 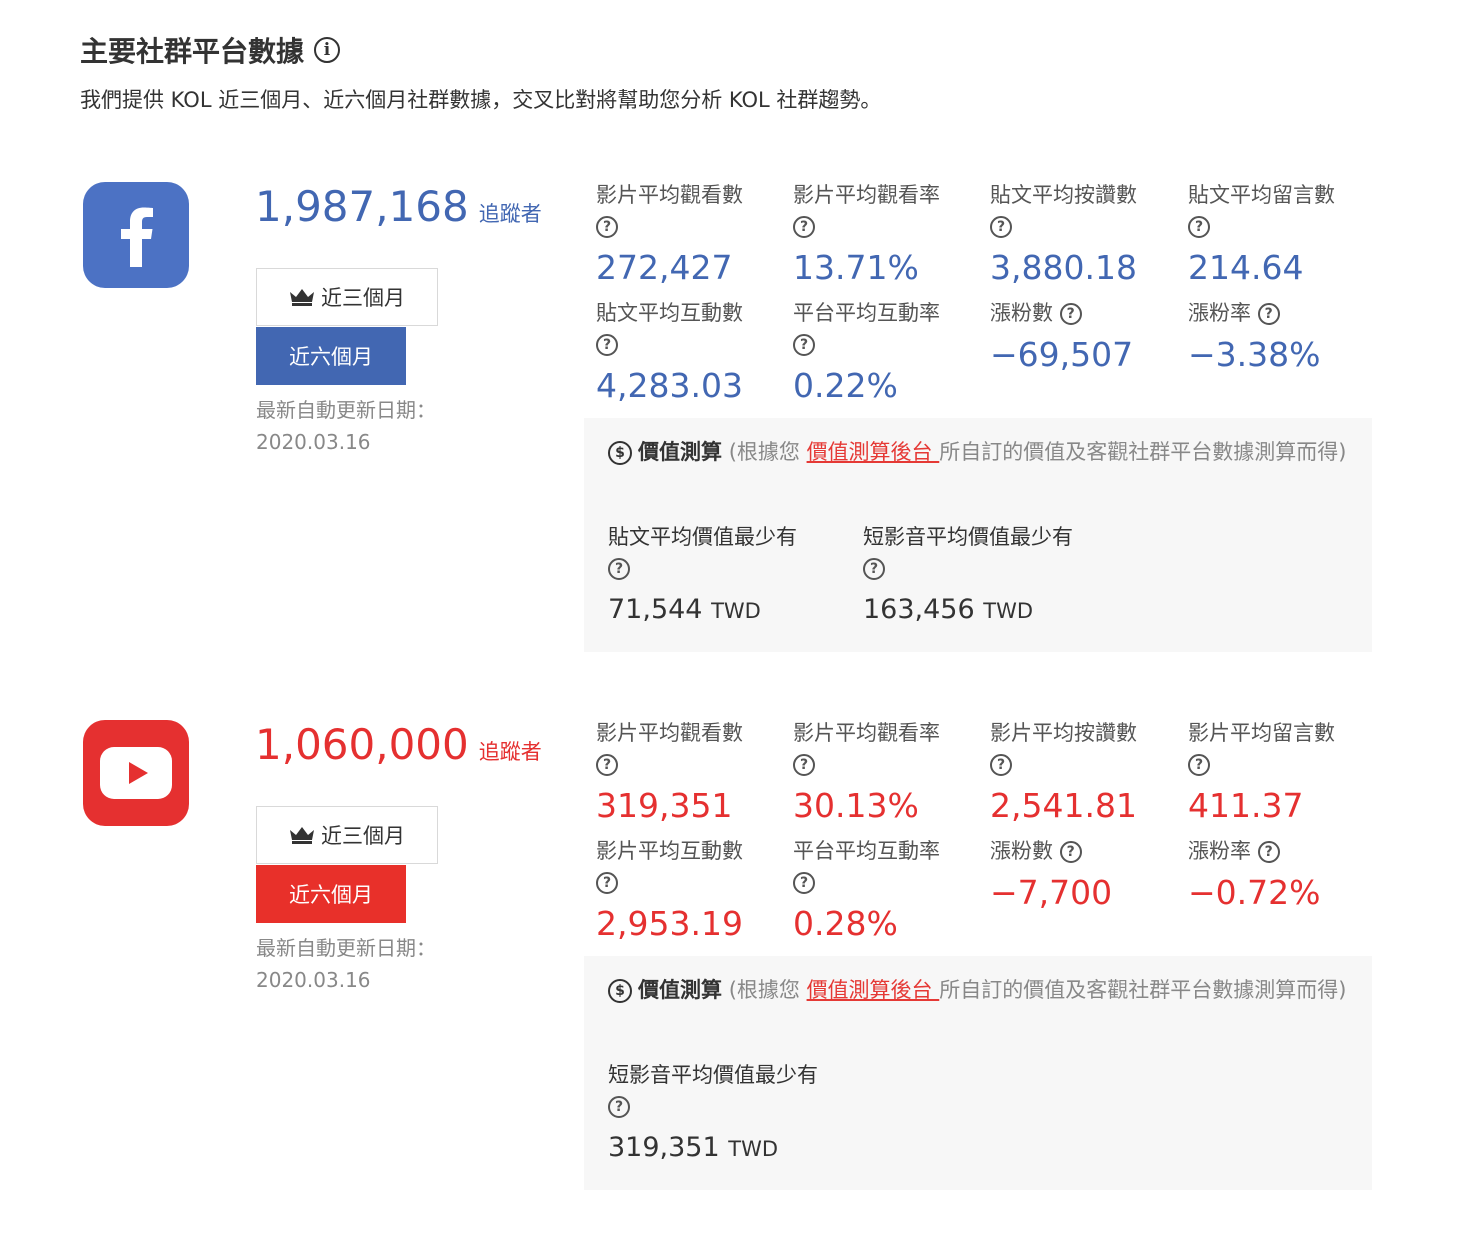 I want to click on page-title: 主要社群平台數據 i, so click(x=210, y=50).